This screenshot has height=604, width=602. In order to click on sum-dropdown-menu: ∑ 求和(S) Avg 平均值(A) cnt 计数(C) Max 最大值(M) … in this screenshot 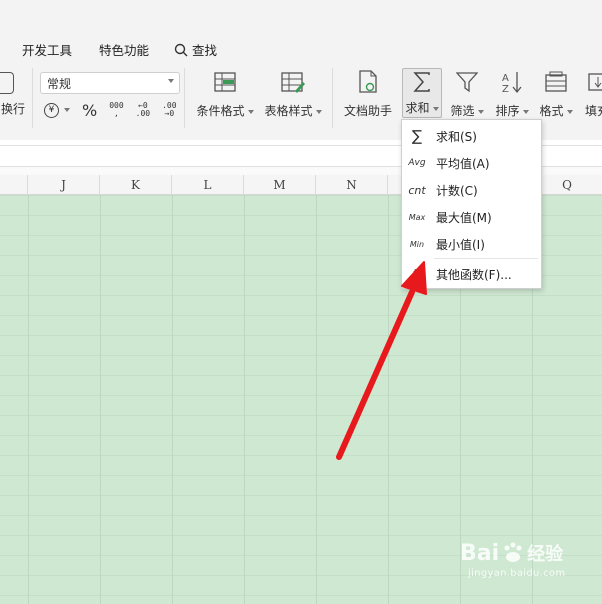, I will do `click(471, 204)`.